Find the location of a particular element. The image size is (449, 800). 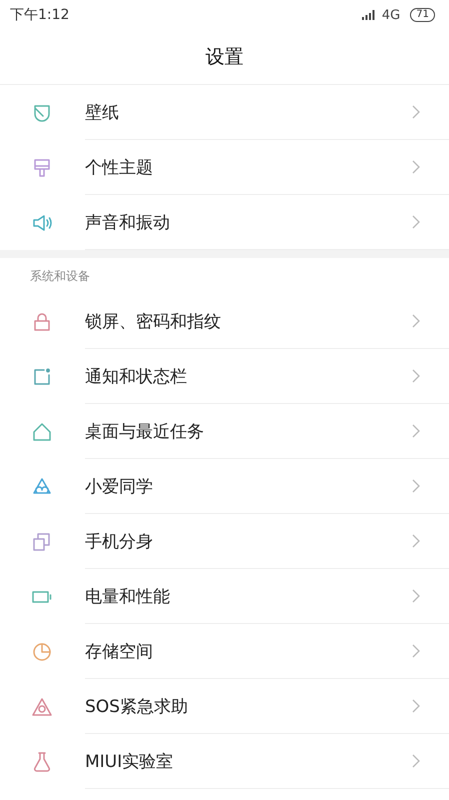

settings-row: SOS紧急求助 is located at coordinates (224, 706).